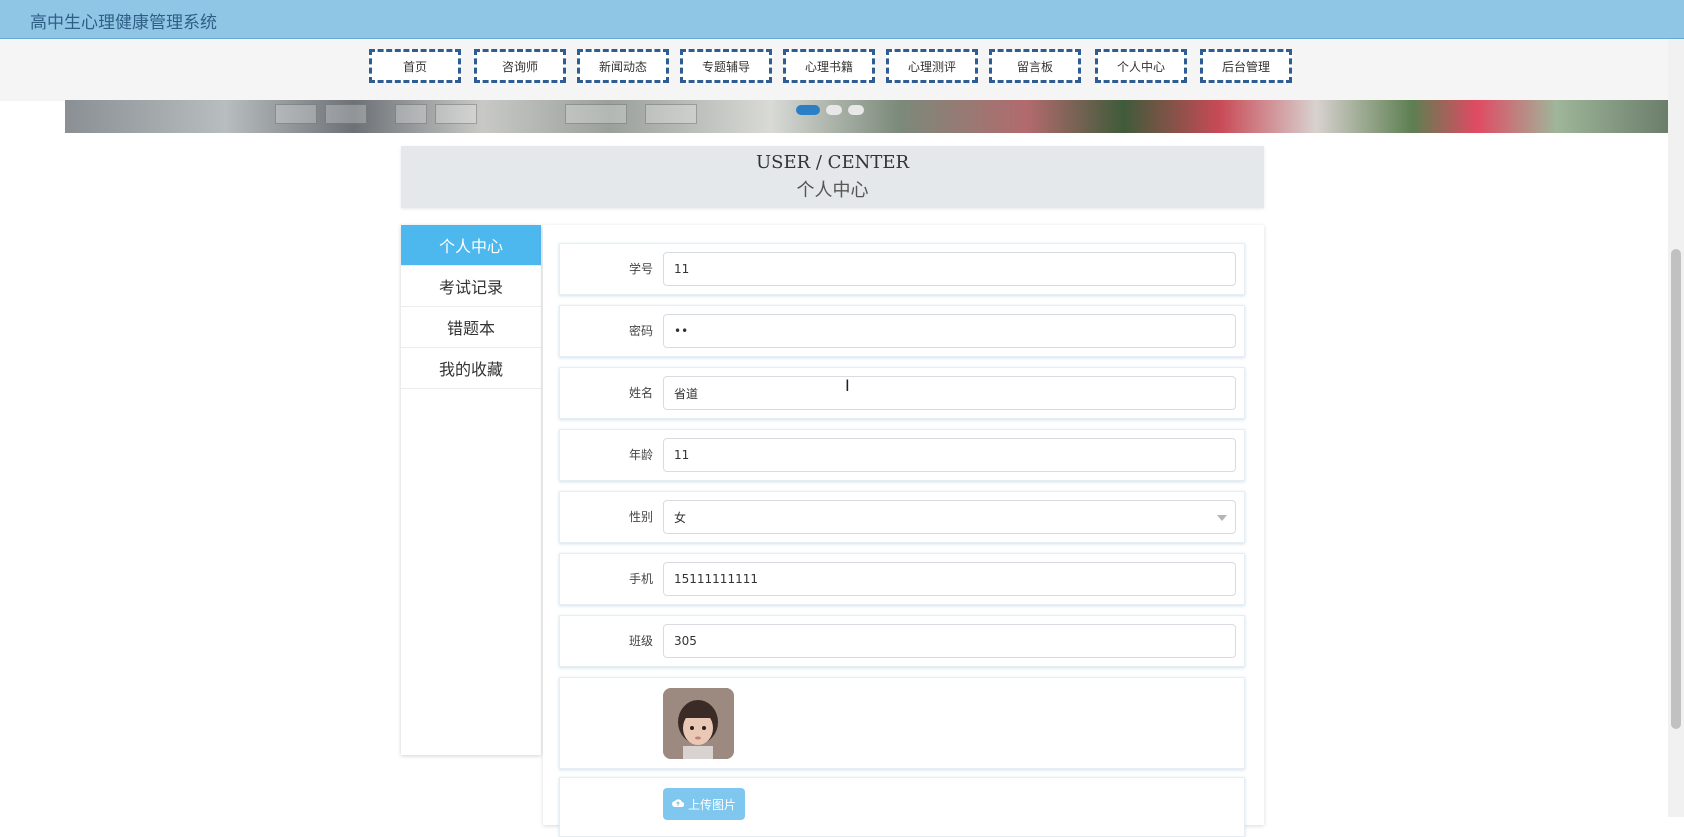  Describe the element at coordinates (847, 385) in the screenshot. I see `text-cursor-icon: I` at that location.